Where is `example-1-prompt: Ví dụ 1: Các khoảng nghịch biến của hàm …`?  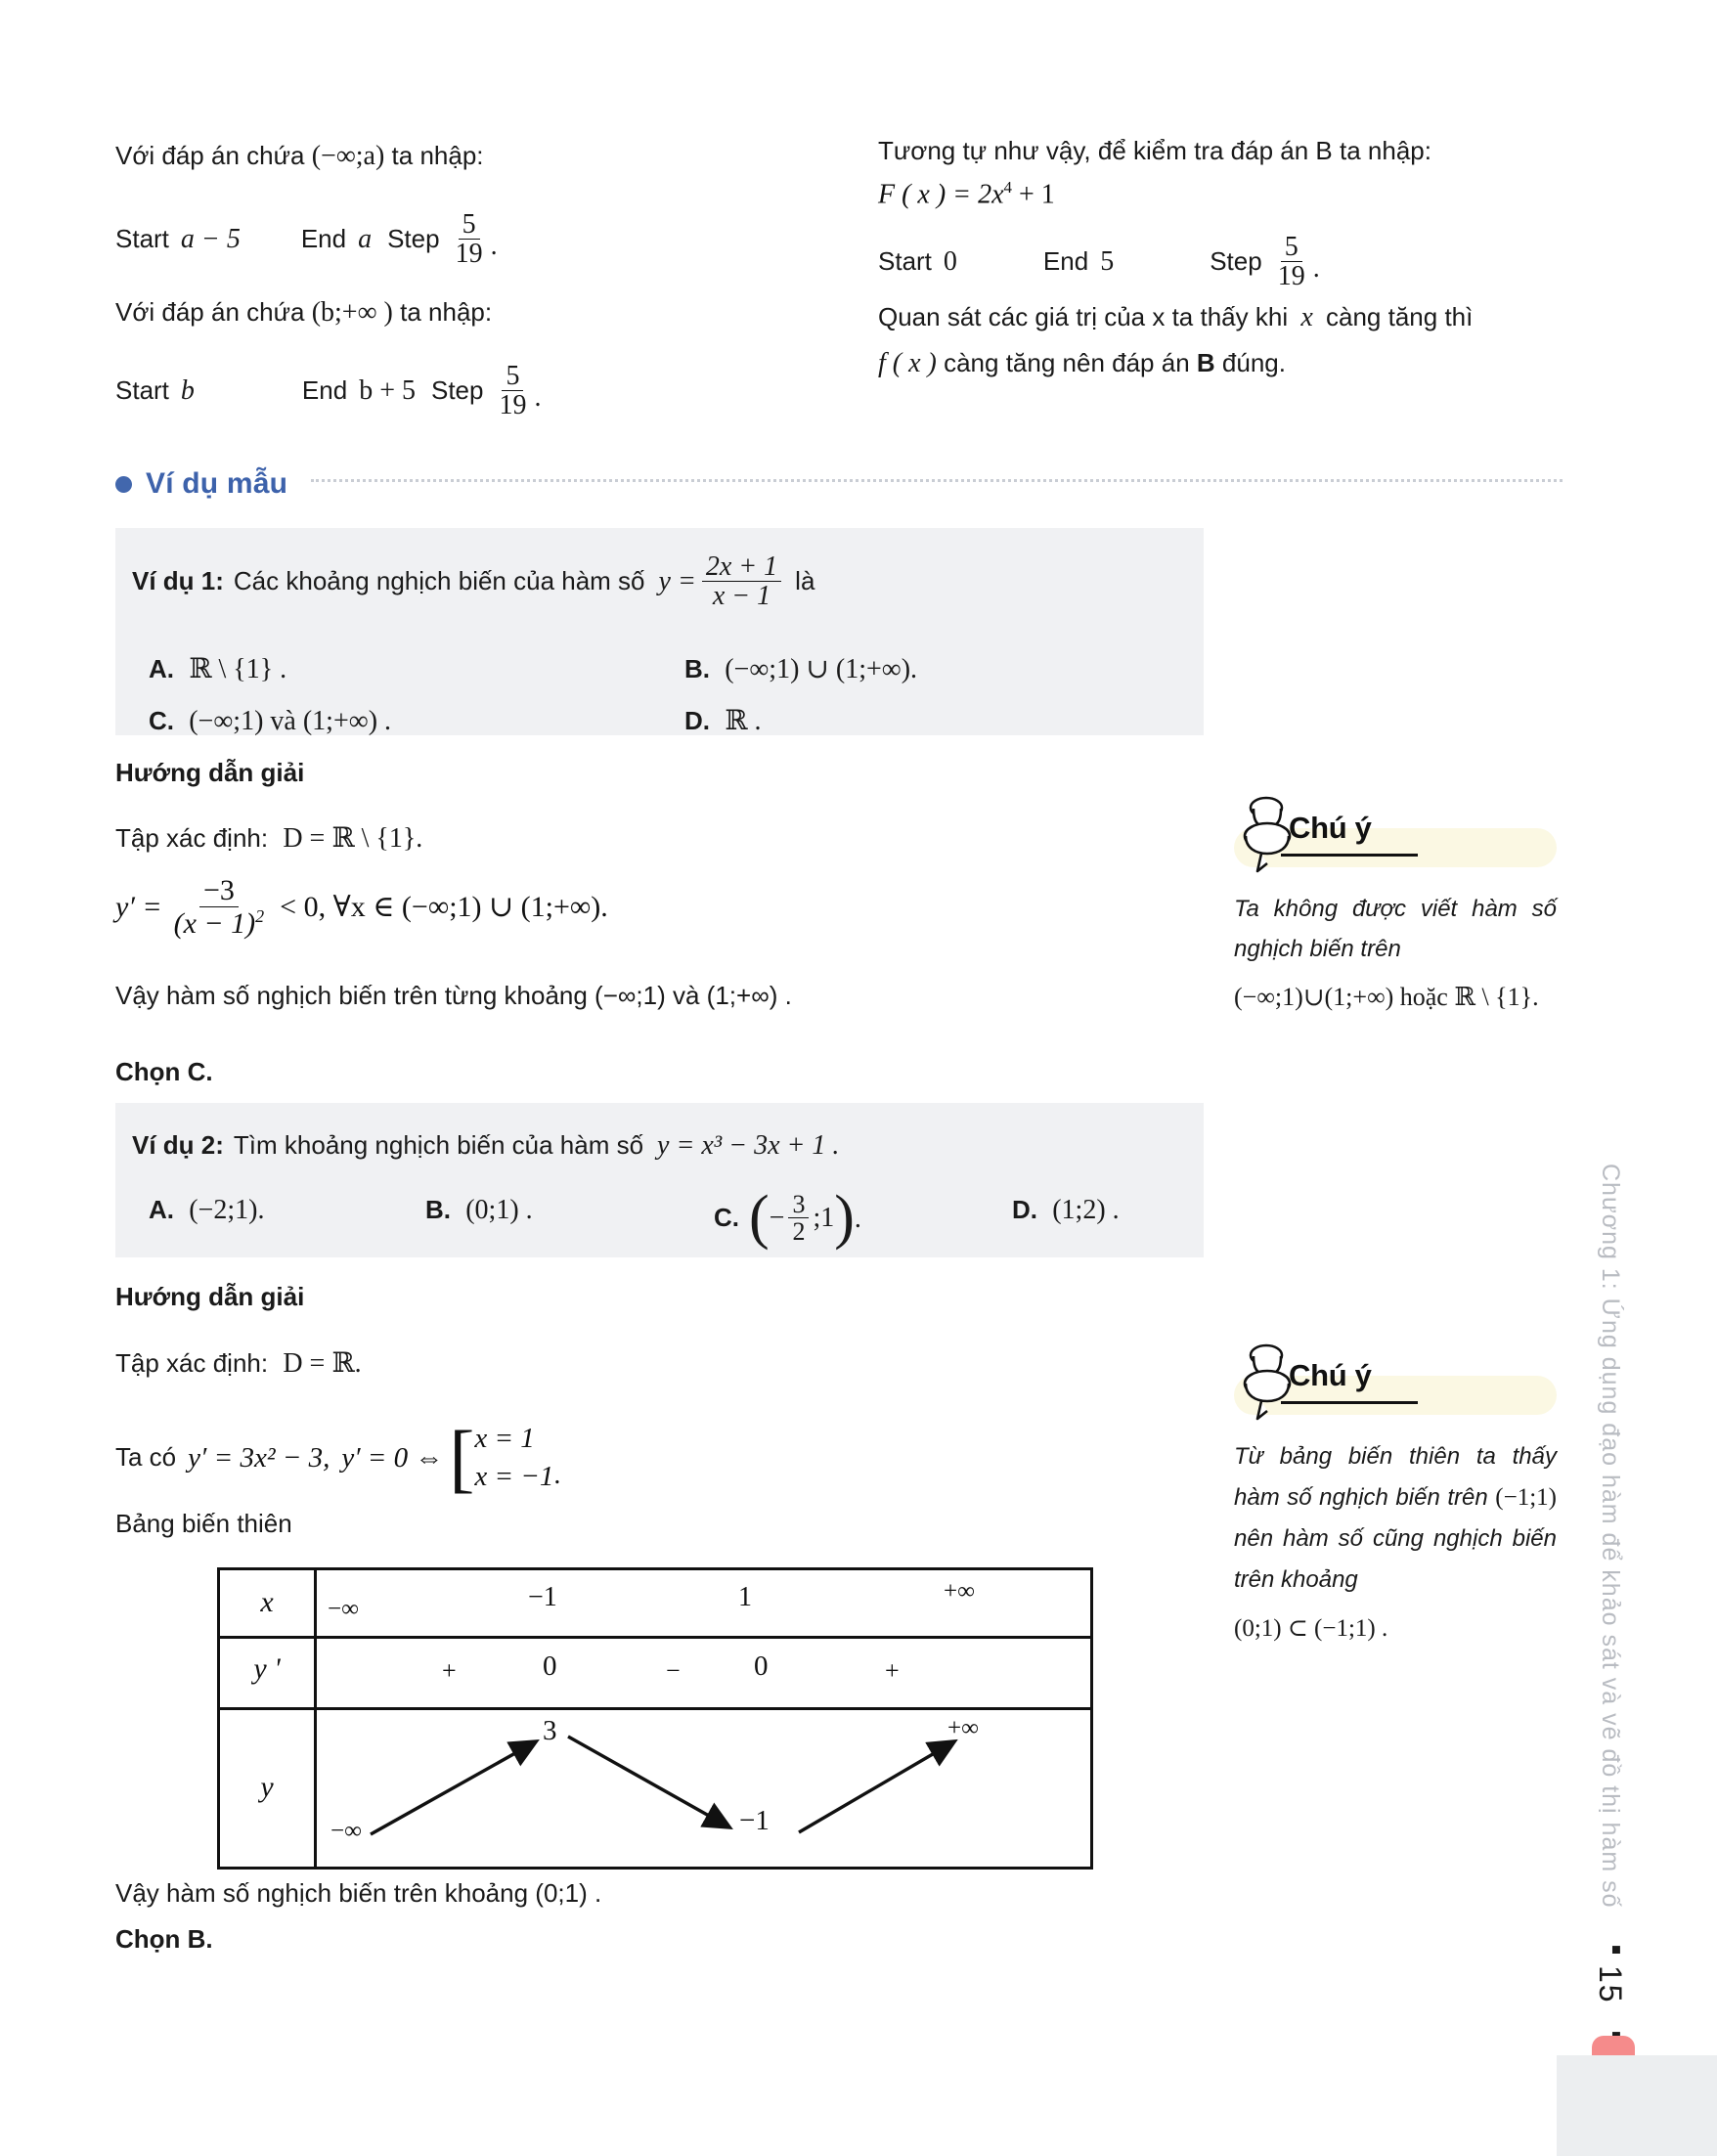 example-1-prompt: Ví dụ 1: Các khoảng nghịch biến của hàm … is located at coordinates (473, 581).